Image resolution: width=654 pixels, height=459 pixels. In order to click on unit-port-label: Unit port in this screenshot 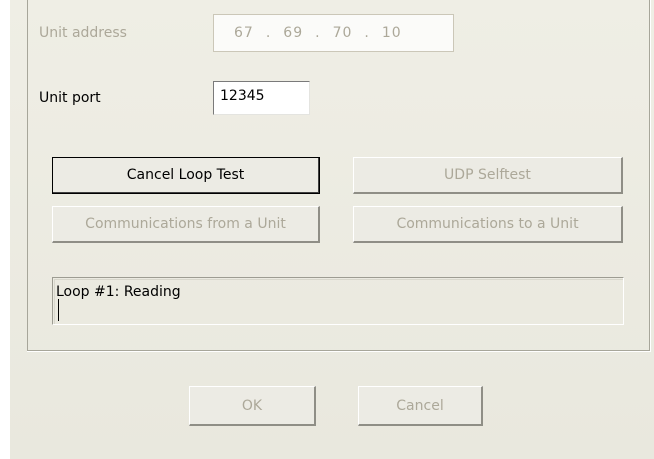, I will do `click(70, 98)`.